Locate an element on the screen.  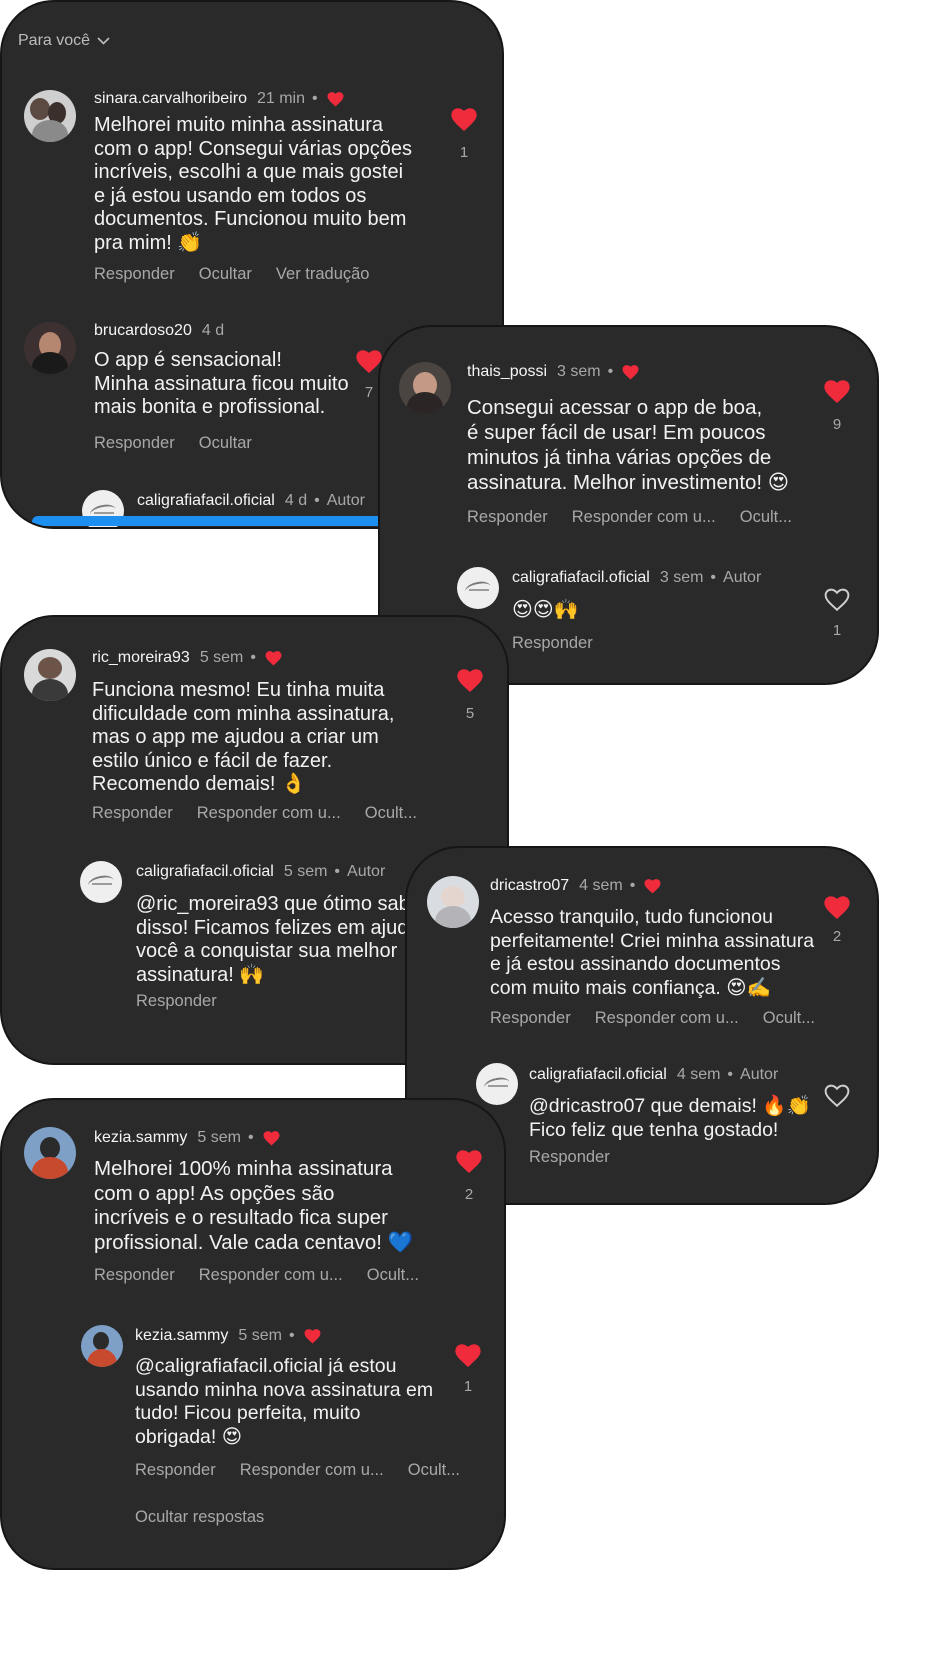
username: dricastro07 is located at coordinates (529, 886).